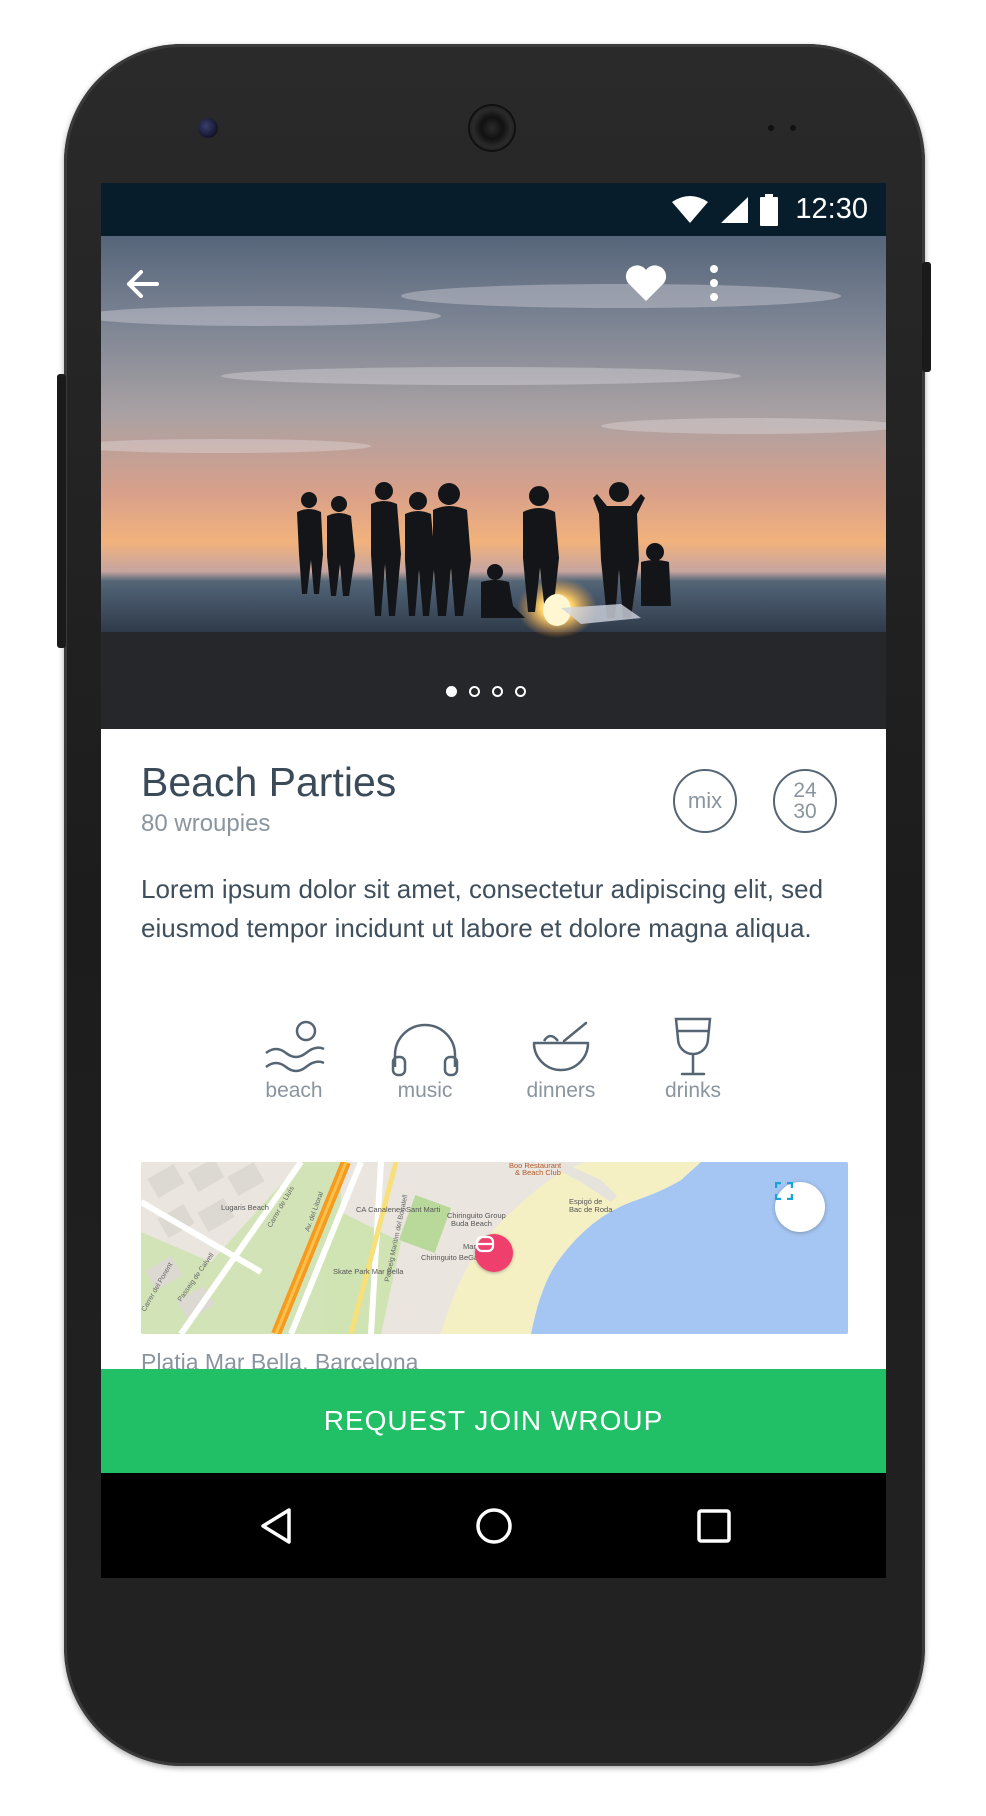  I want to click on category-music: music, so click(425, 1059).